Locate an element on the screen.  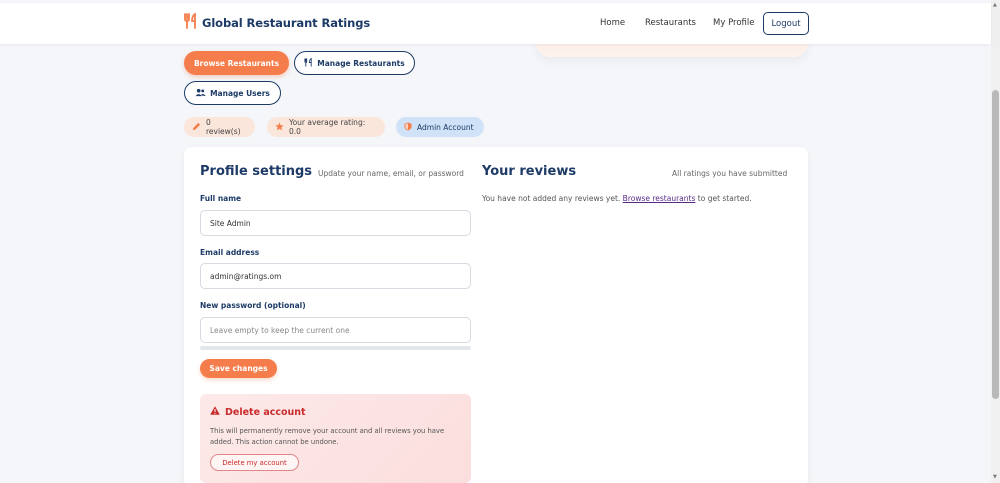
reviews-count-text: 0 review(s) is located at coordinates (223, 127).